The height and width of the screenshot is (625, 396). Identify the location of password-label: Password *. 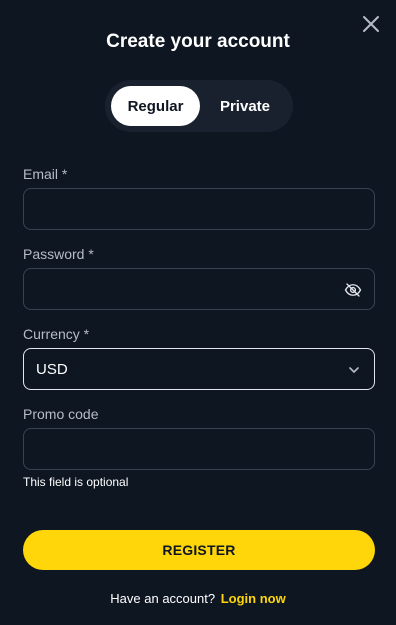
(58, 254).